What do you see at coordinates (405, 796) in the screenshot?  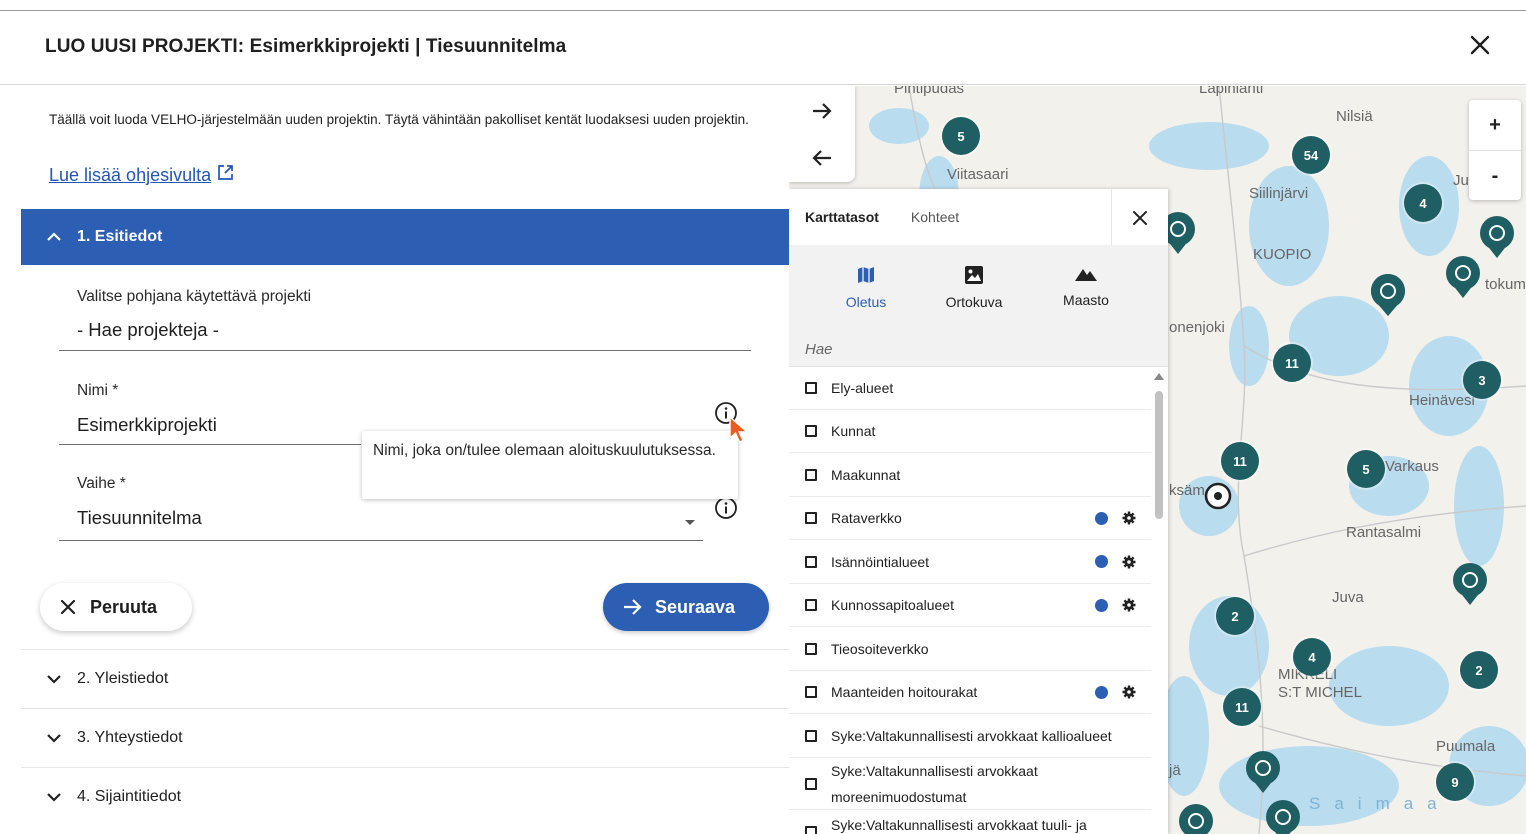 I see `section-sijaintitiedot-header: 4. Sijaintitiedot` at bounding box center [405, 796].